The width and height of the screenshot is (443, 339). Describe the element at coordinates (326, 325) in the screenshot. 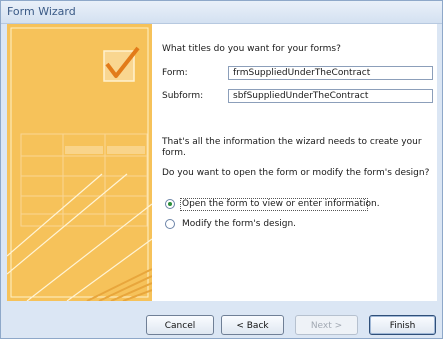

I see `next-button: Next >` at that location.